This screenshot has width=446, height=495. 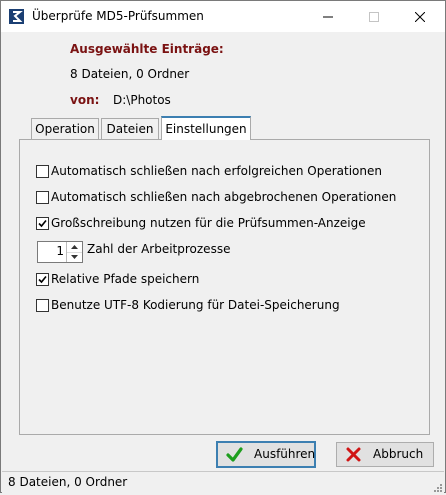 I want to click on maximize-icon, so click(x=374, y=16).